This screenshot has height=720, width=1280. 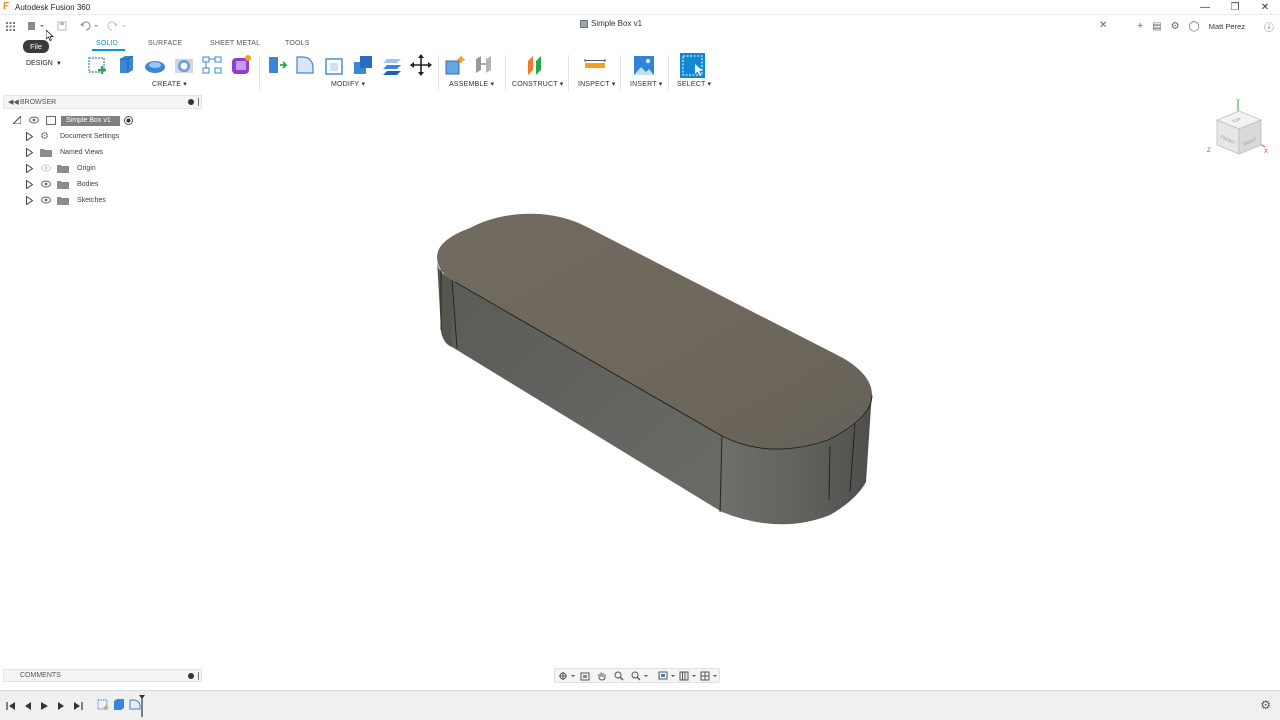 I want to click on workspace-dropdown: DESIGN ▼, so click(x=38, y=63).